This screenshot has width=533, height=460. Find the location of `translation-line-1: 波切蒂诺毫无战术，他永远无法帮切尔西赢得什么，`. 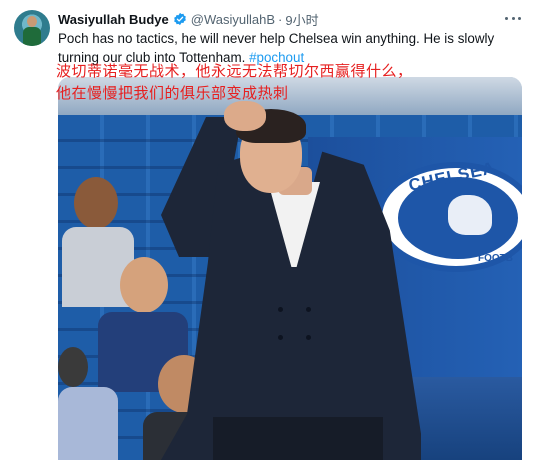

translation-line-1: 波切蒂诺毫无战术，他永远无法帮切尔西赢得什么， is located at coordinates (234, 71).